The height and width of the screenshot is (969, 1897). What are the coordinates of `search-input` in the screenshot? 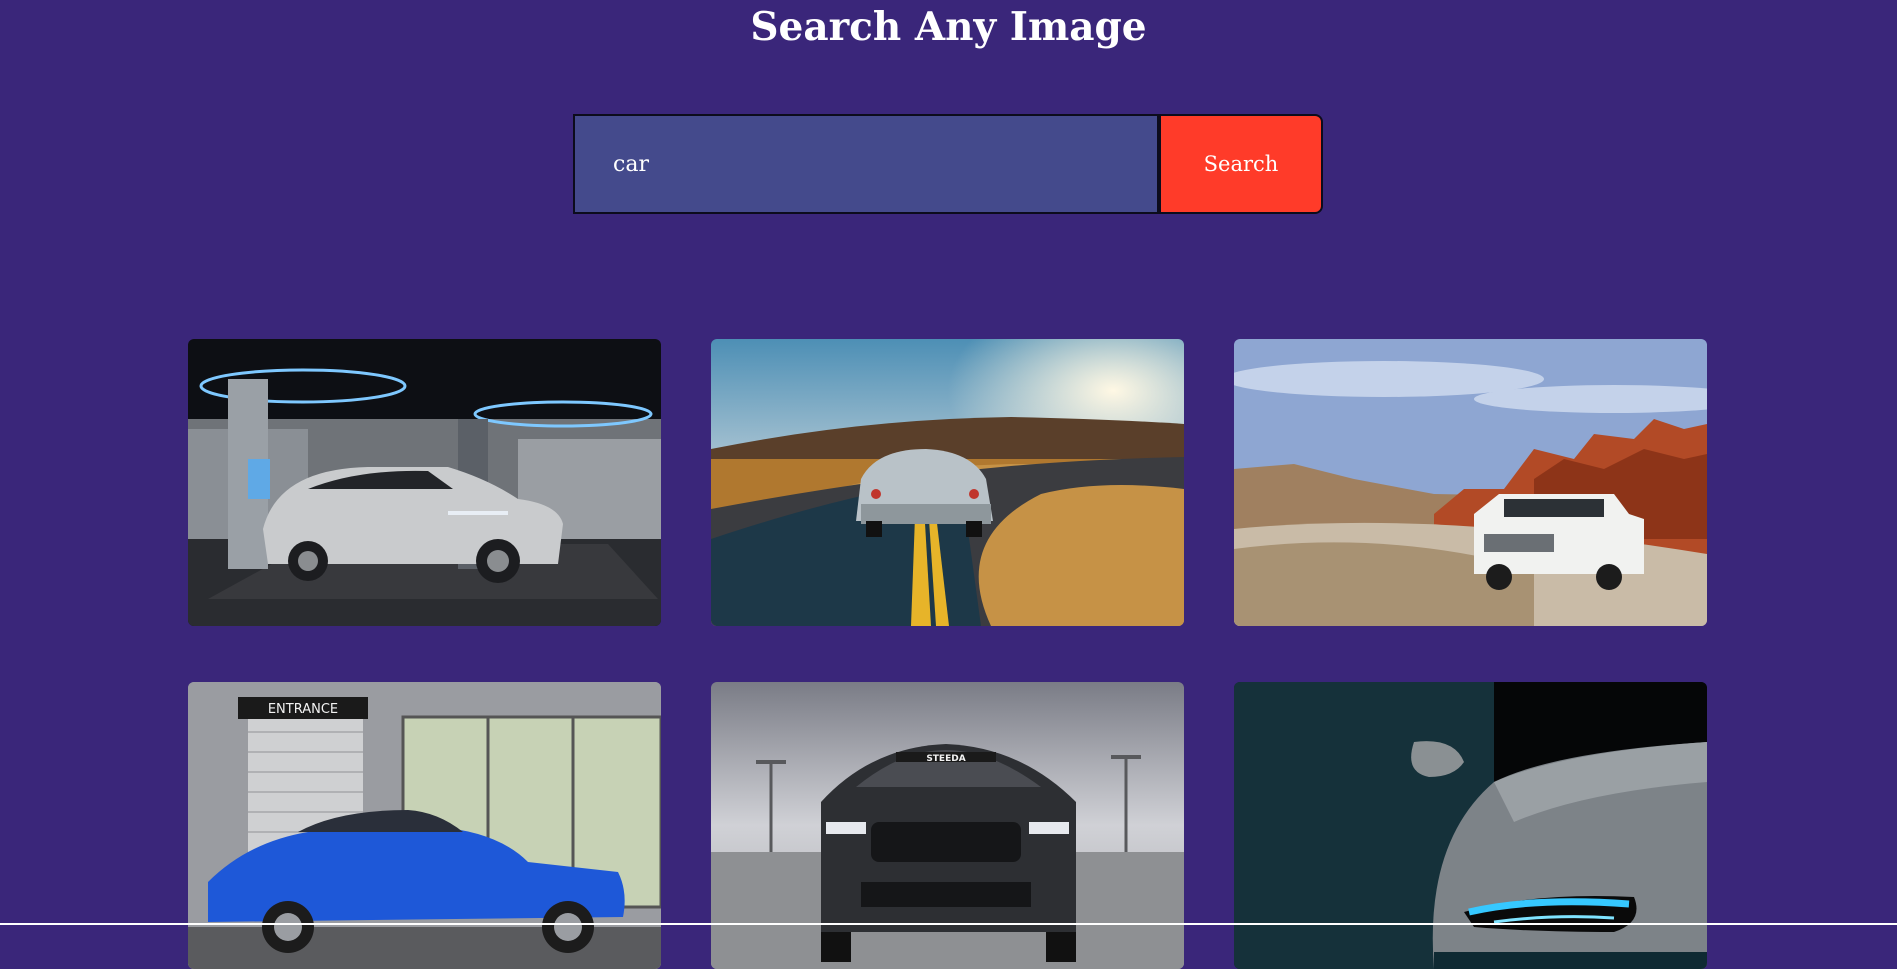 It's located at (865, 164).